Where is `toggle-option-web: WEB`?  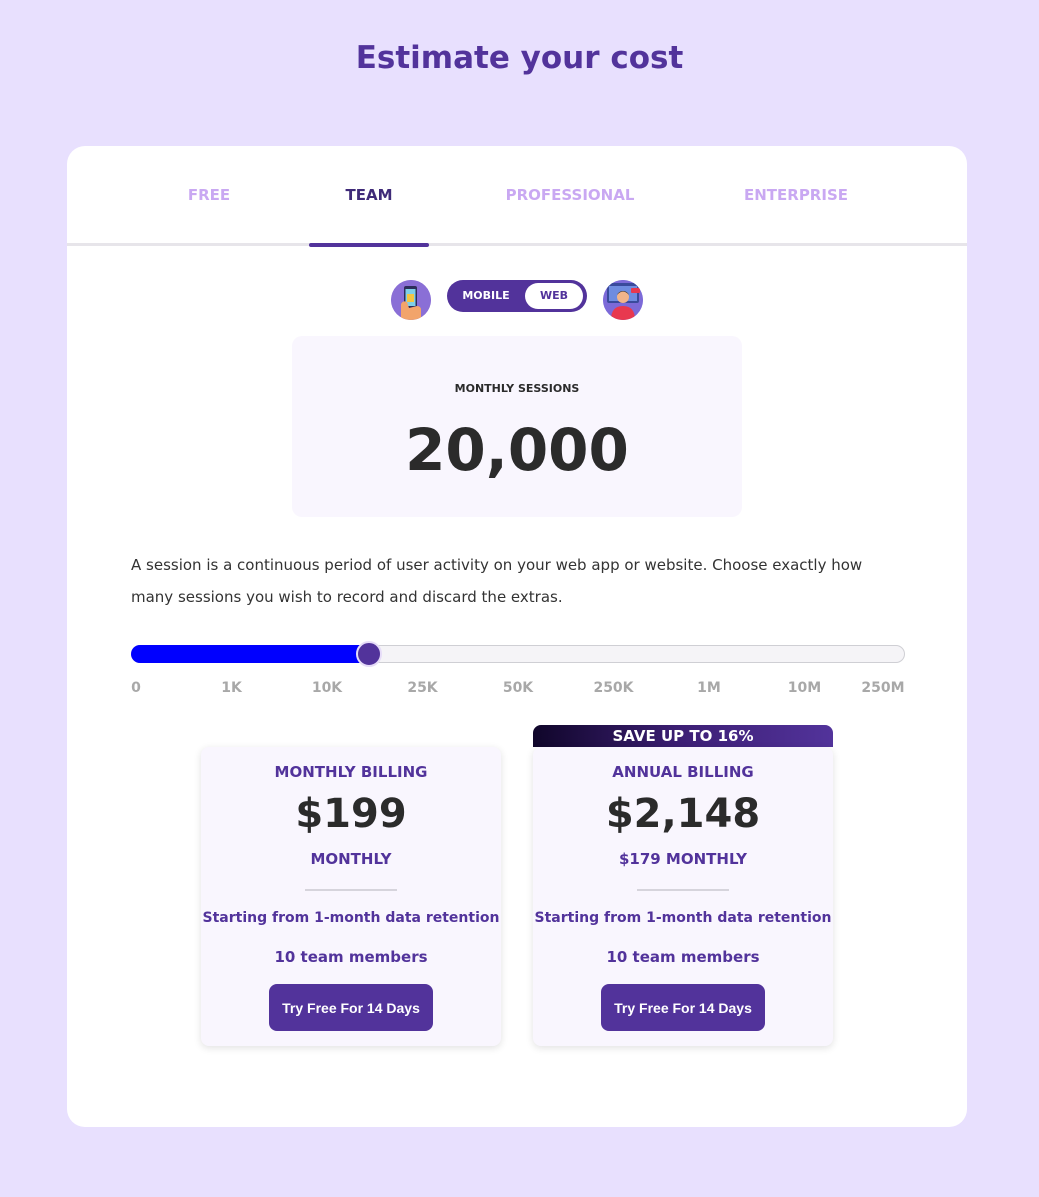 toggle-option-web: WEB is located at coordinates (554, 295).